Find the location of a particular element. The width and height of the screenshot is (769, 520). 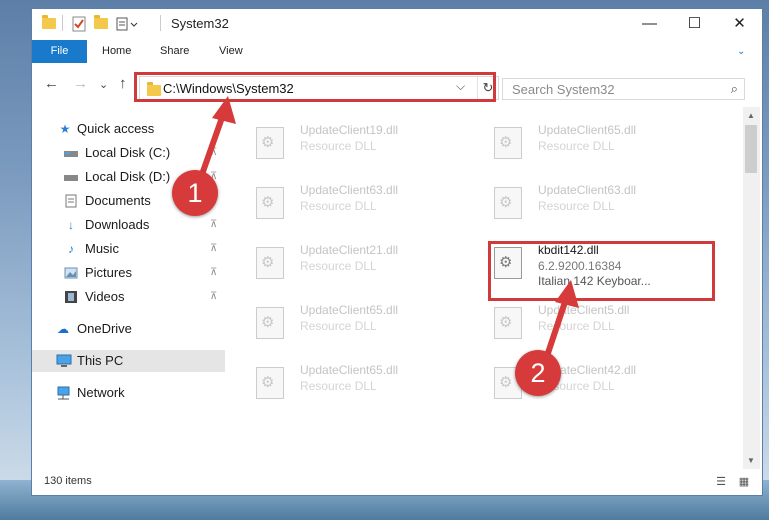

step-2-badge: 2 is located at coordinates (538, 373).